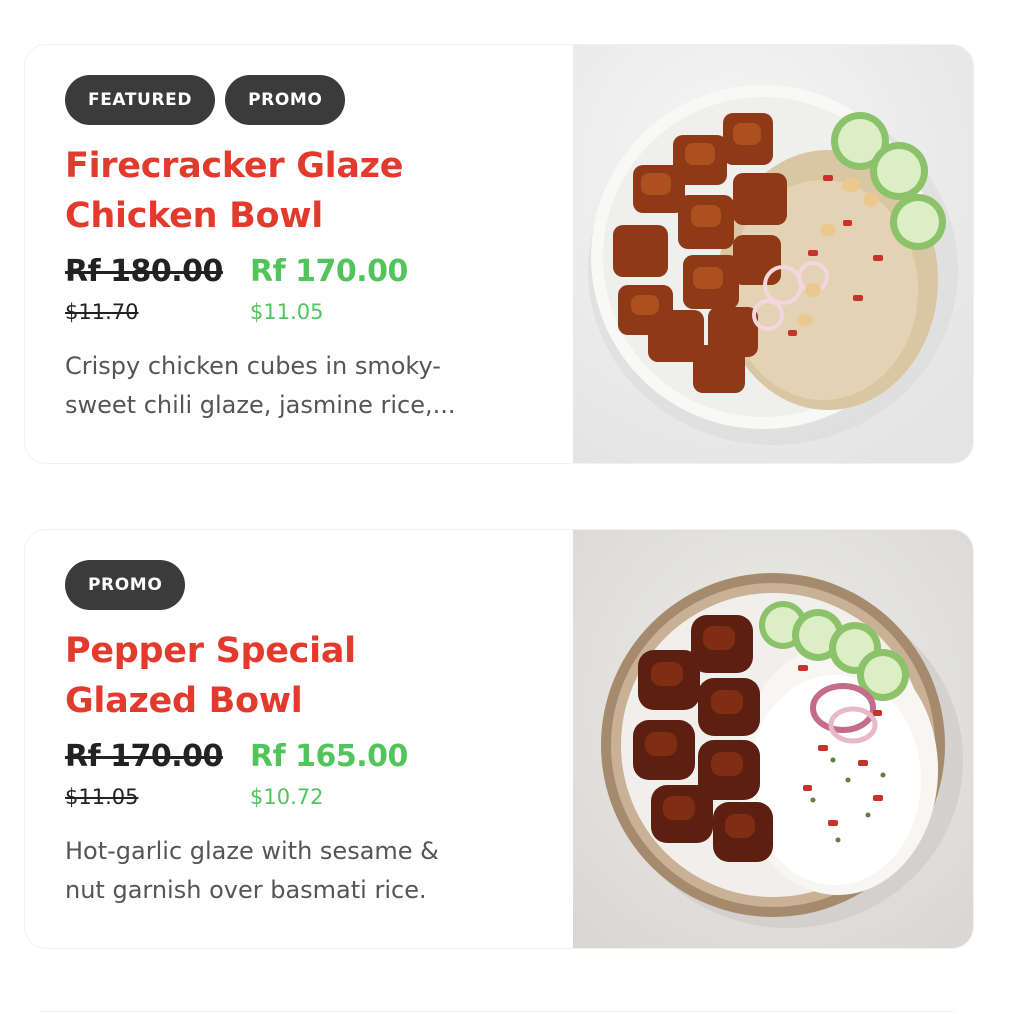  I want to click on discounted-price: Rf 165.00 $10.72, so click(329, 773).